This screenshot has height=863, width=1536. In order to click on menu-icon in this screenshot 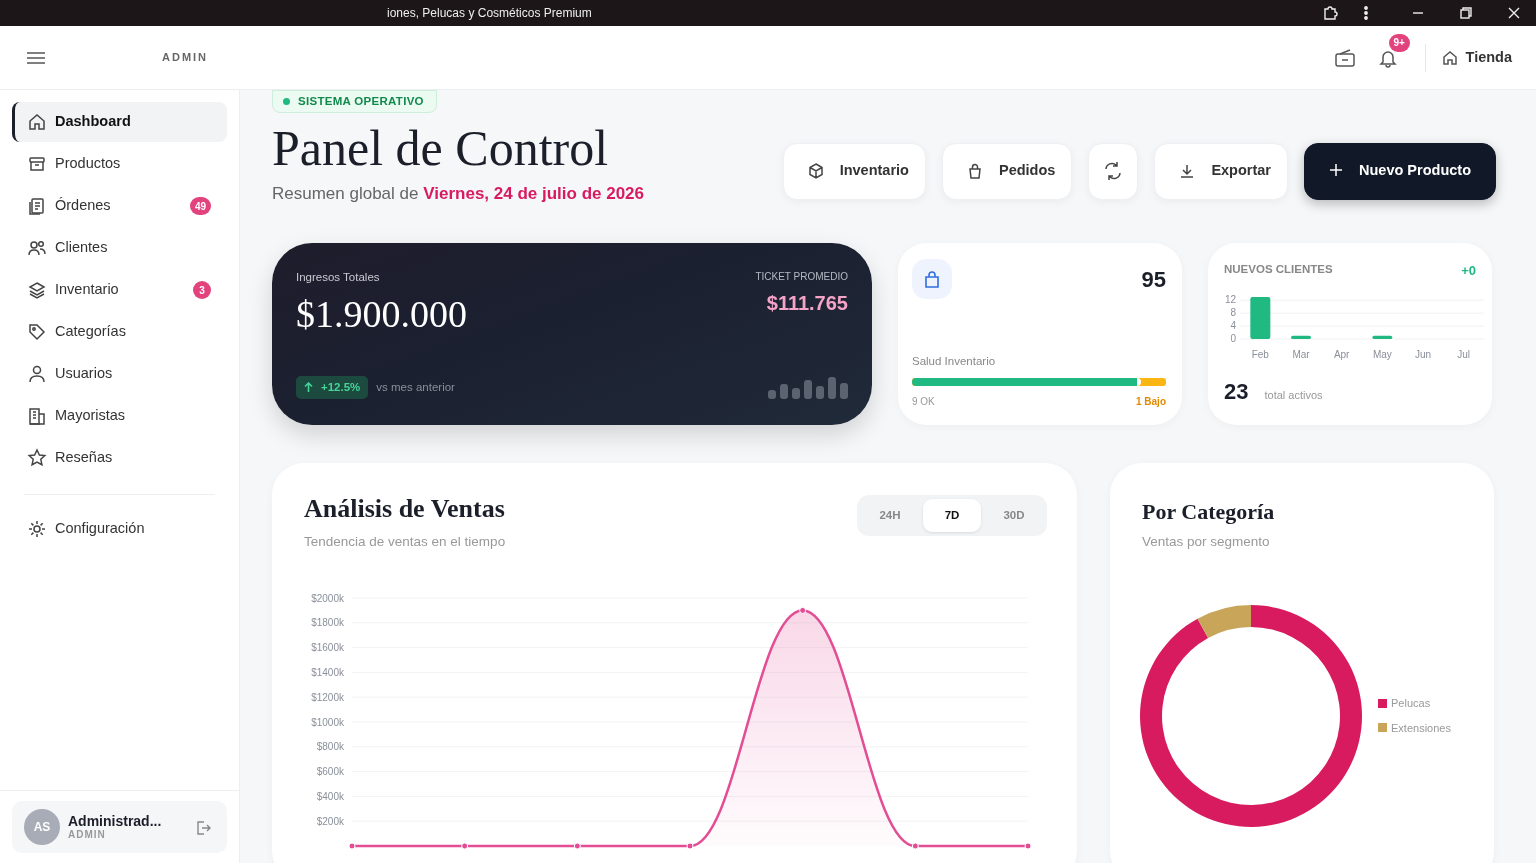, I will do `click(36, 58)`.